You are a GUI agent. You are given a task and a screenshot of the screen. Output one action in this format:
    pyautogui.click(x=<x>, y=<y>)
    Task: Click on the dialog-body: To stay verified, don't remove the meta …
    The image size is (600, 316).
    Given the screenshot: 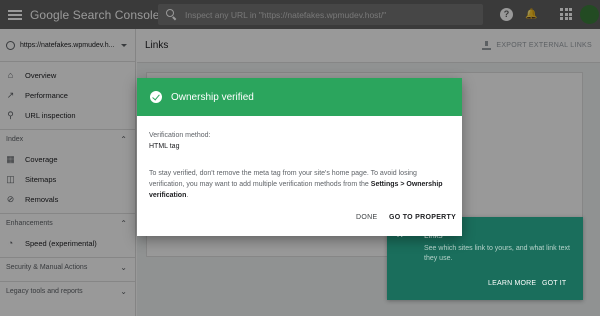 What is the action you would take?
    pyautogui.click(x=301, y=184)
    